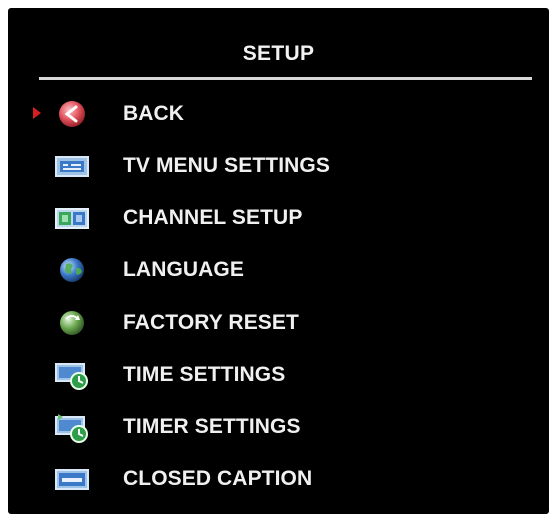  I want to click on menu-item-channel-setup: CHANNEL SETUP, so click(278, 219).